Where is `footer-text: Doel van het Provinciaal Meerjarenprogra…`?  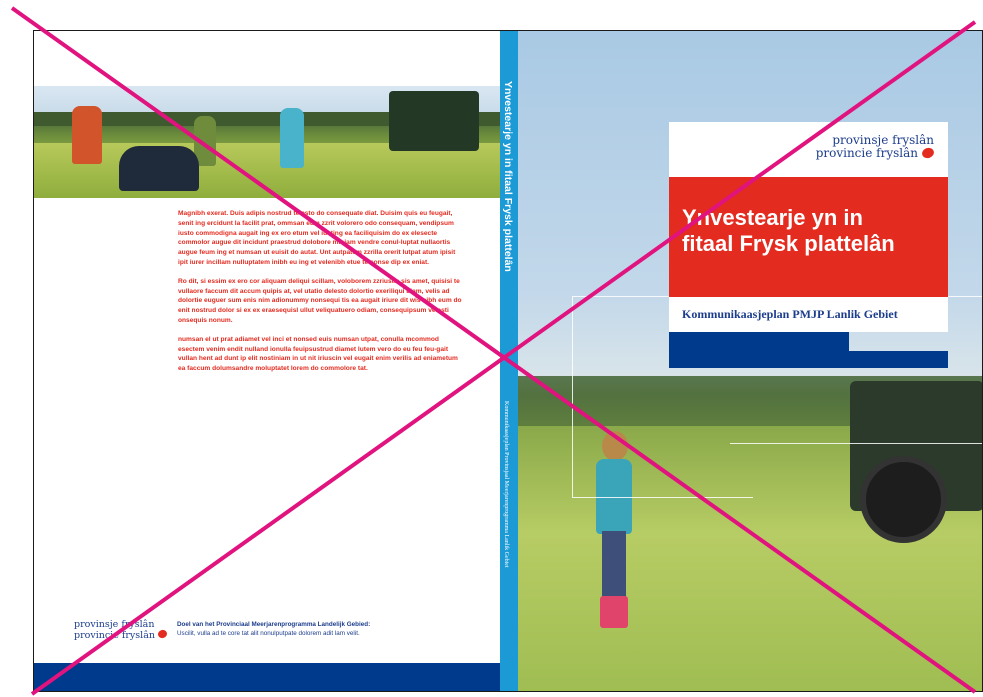 footer-text: Doel van het Provinciaal Meerjarenprogra… is located at coordinates (274, 629).